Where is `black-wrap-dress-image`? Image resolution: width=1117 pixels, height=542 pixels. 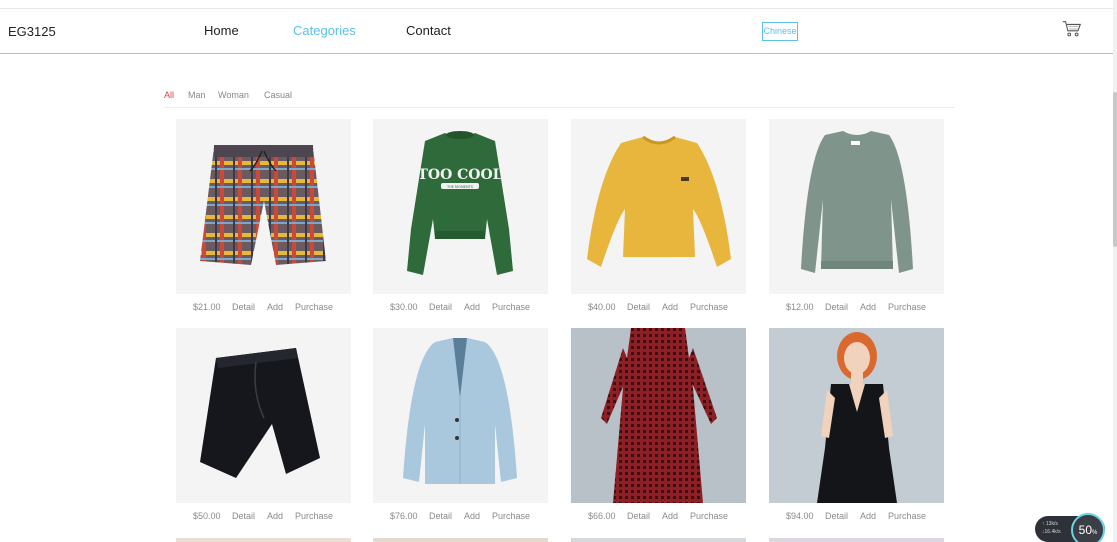
black-wrap-dress-image is located at coordinates (856, 415).